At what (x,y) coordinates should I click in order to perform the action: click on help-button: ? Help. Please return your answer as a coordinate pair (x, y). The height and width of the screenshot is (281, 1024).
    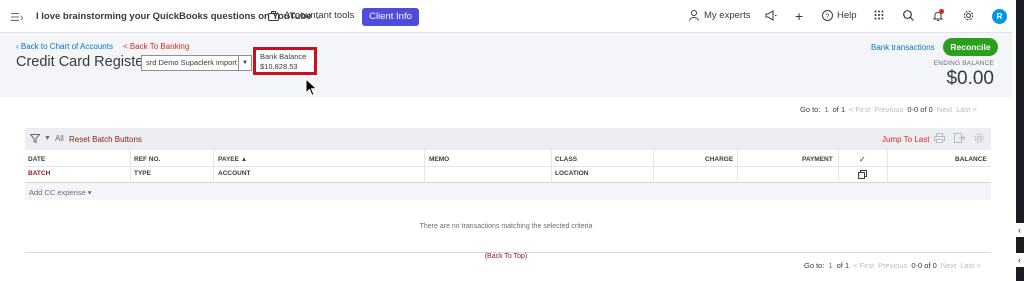
    Looking at the image, I should click on (839, 15).